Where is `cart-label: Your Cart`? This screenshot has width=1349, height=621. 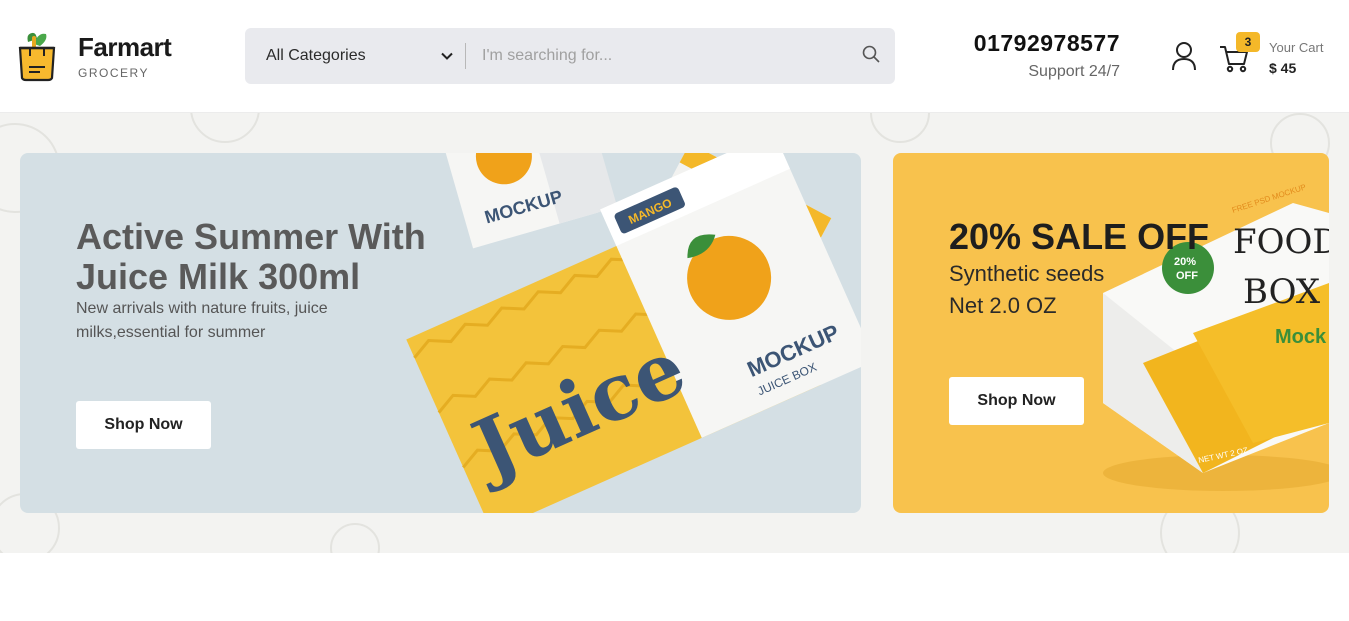
cart-label: Your Cart is located at coordinates (1296, 47).